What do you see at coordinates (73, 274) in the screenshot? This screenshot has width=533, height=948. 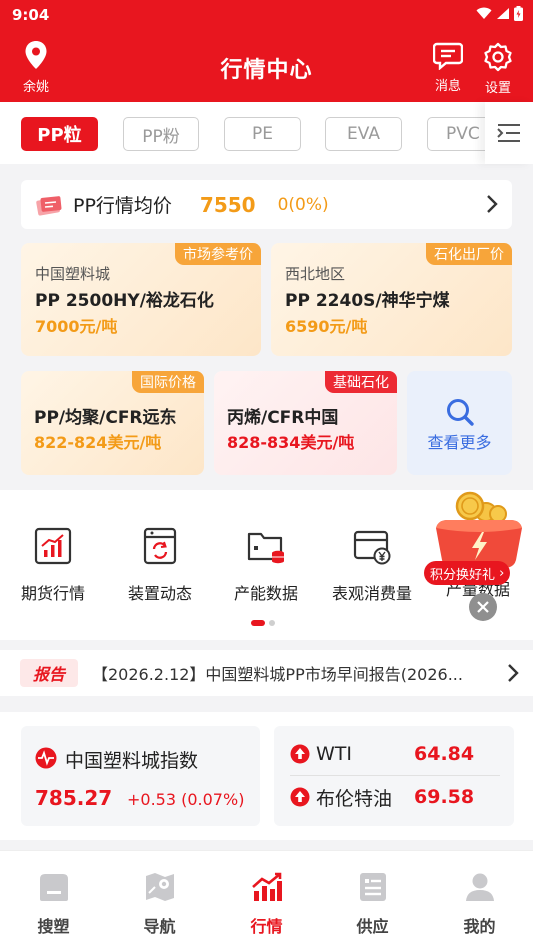 I see `card-region: 中国塑料城` at bounding box center [73, 274].